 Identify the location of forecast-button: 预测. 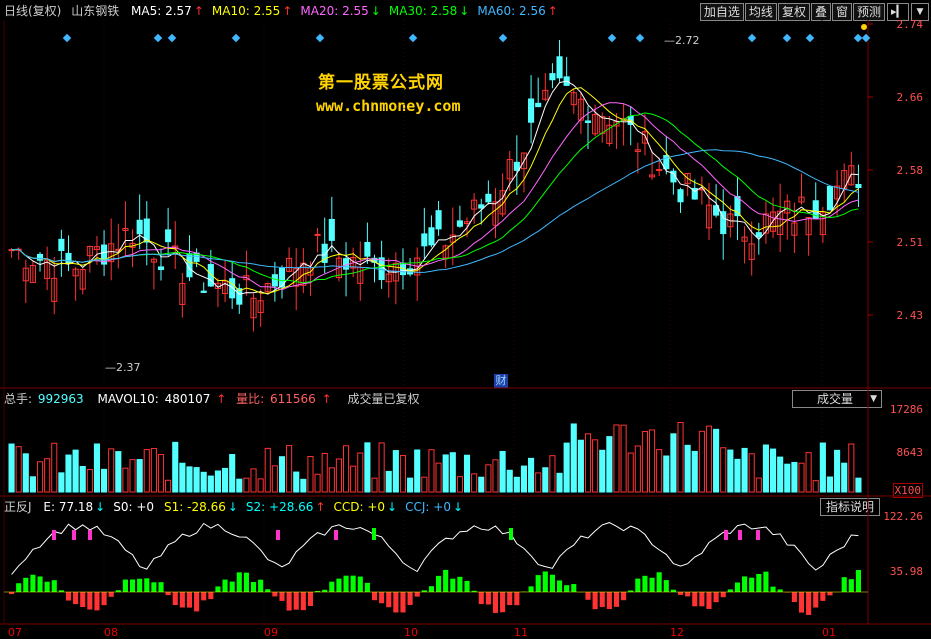
(868, 12).